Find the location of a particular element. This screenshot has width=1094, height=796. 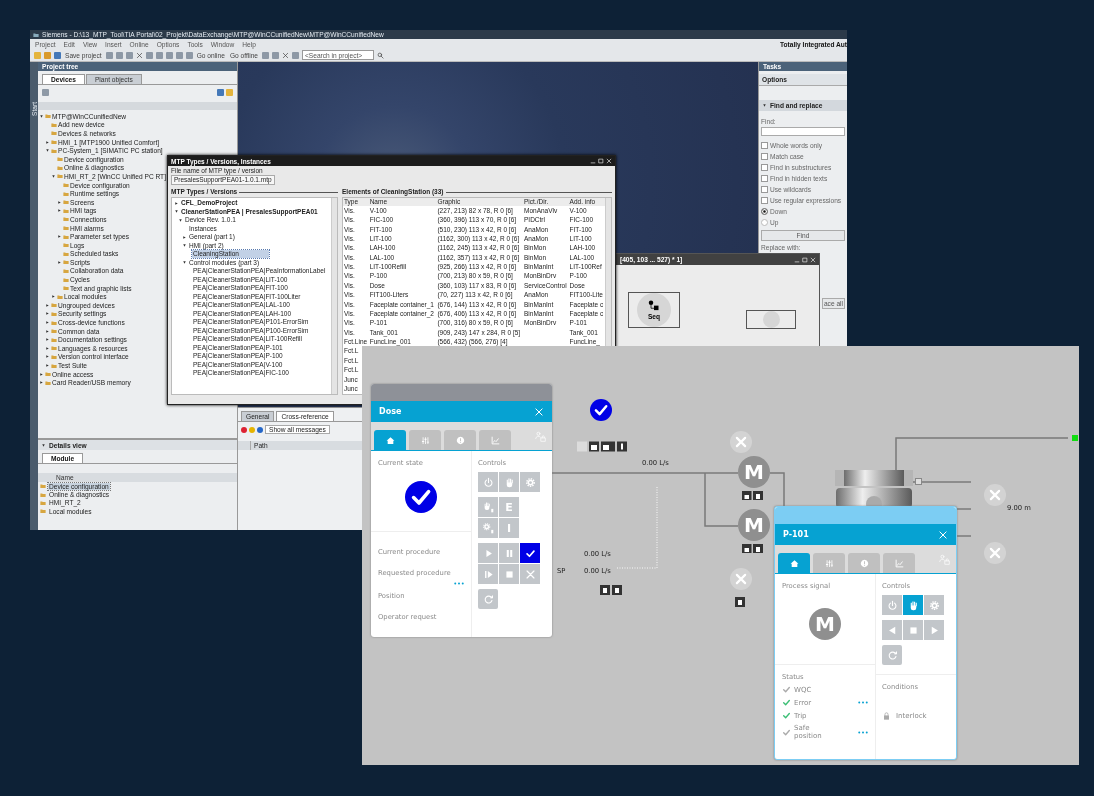

stop-button is located at coordinates (913, 630).